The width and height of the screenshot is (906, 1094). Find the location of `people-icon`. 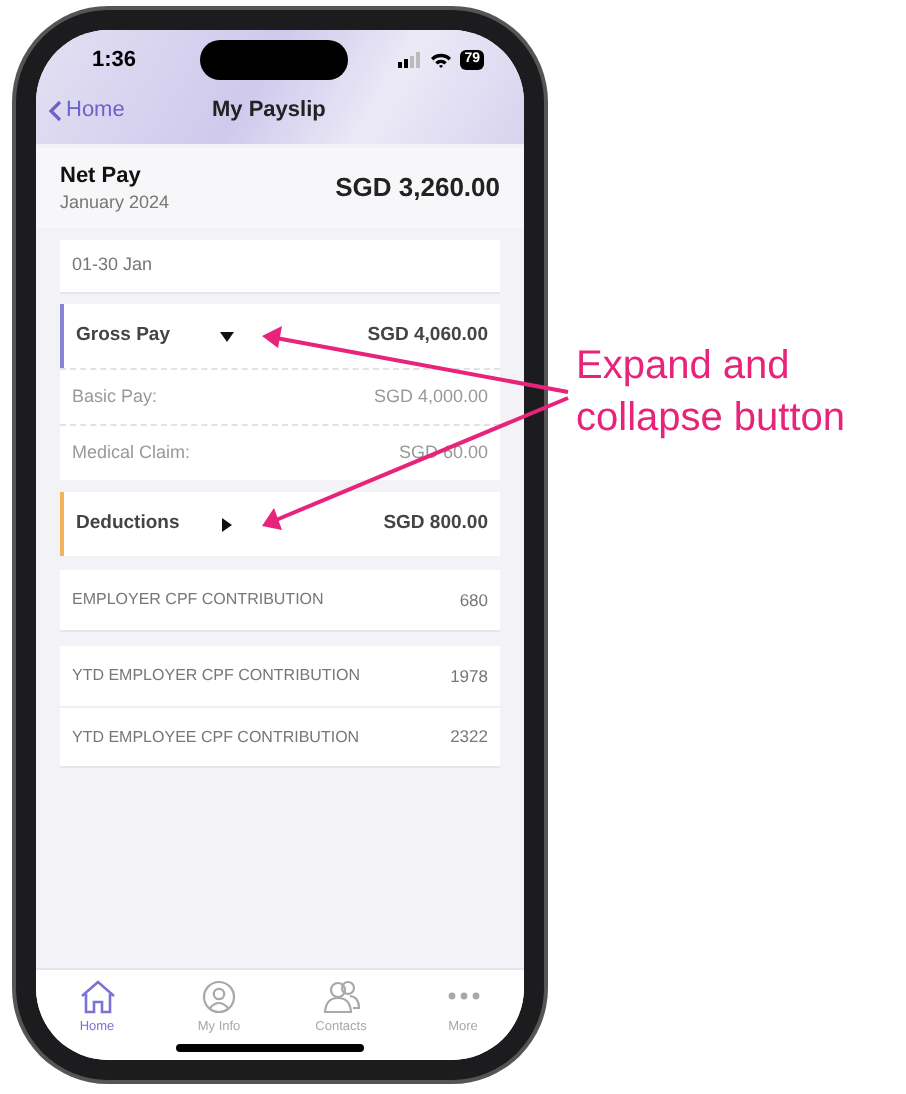

people-icon is located at coordinates (341, 996).